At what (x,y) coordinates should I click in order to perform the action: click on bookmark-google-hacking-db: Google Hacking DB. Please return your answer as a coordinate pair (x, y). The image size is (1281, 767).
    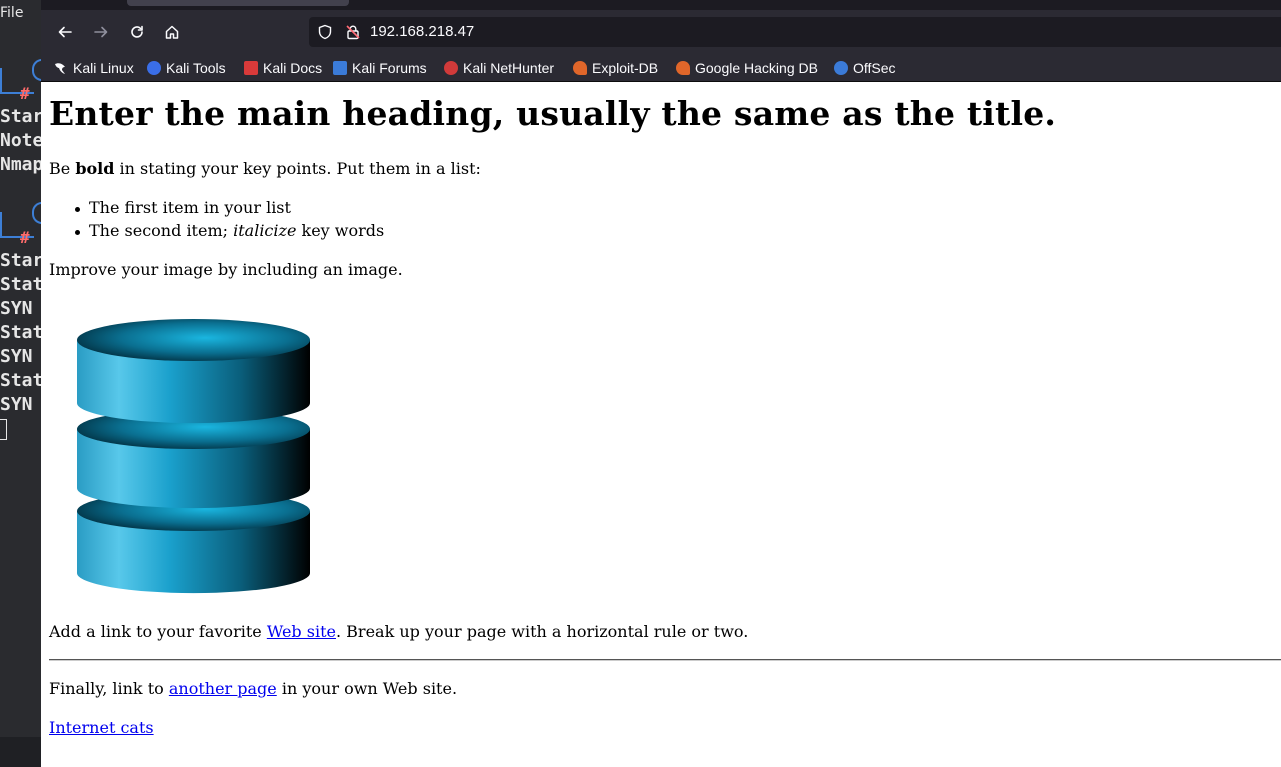
    Looking at the image, I should click on (747, 68).